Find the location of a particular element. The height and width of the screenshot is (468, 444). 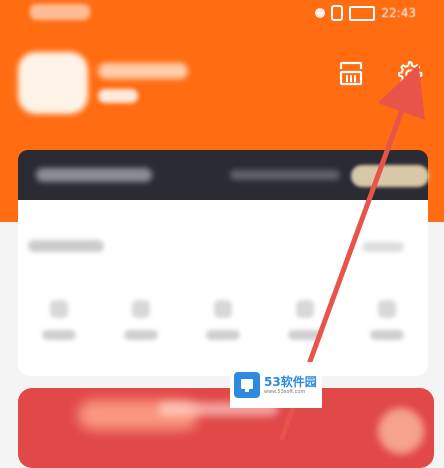

membership-banner is located at coordinates (223, 175).